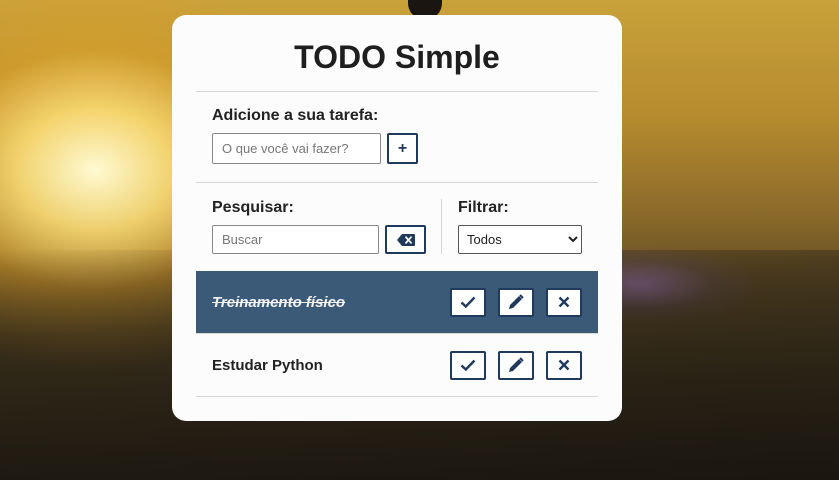 The image size is (839, 480). Describe the element at coordinates (397, 53) in the screenshot. I see `page-title: TODO Simple` at that location.